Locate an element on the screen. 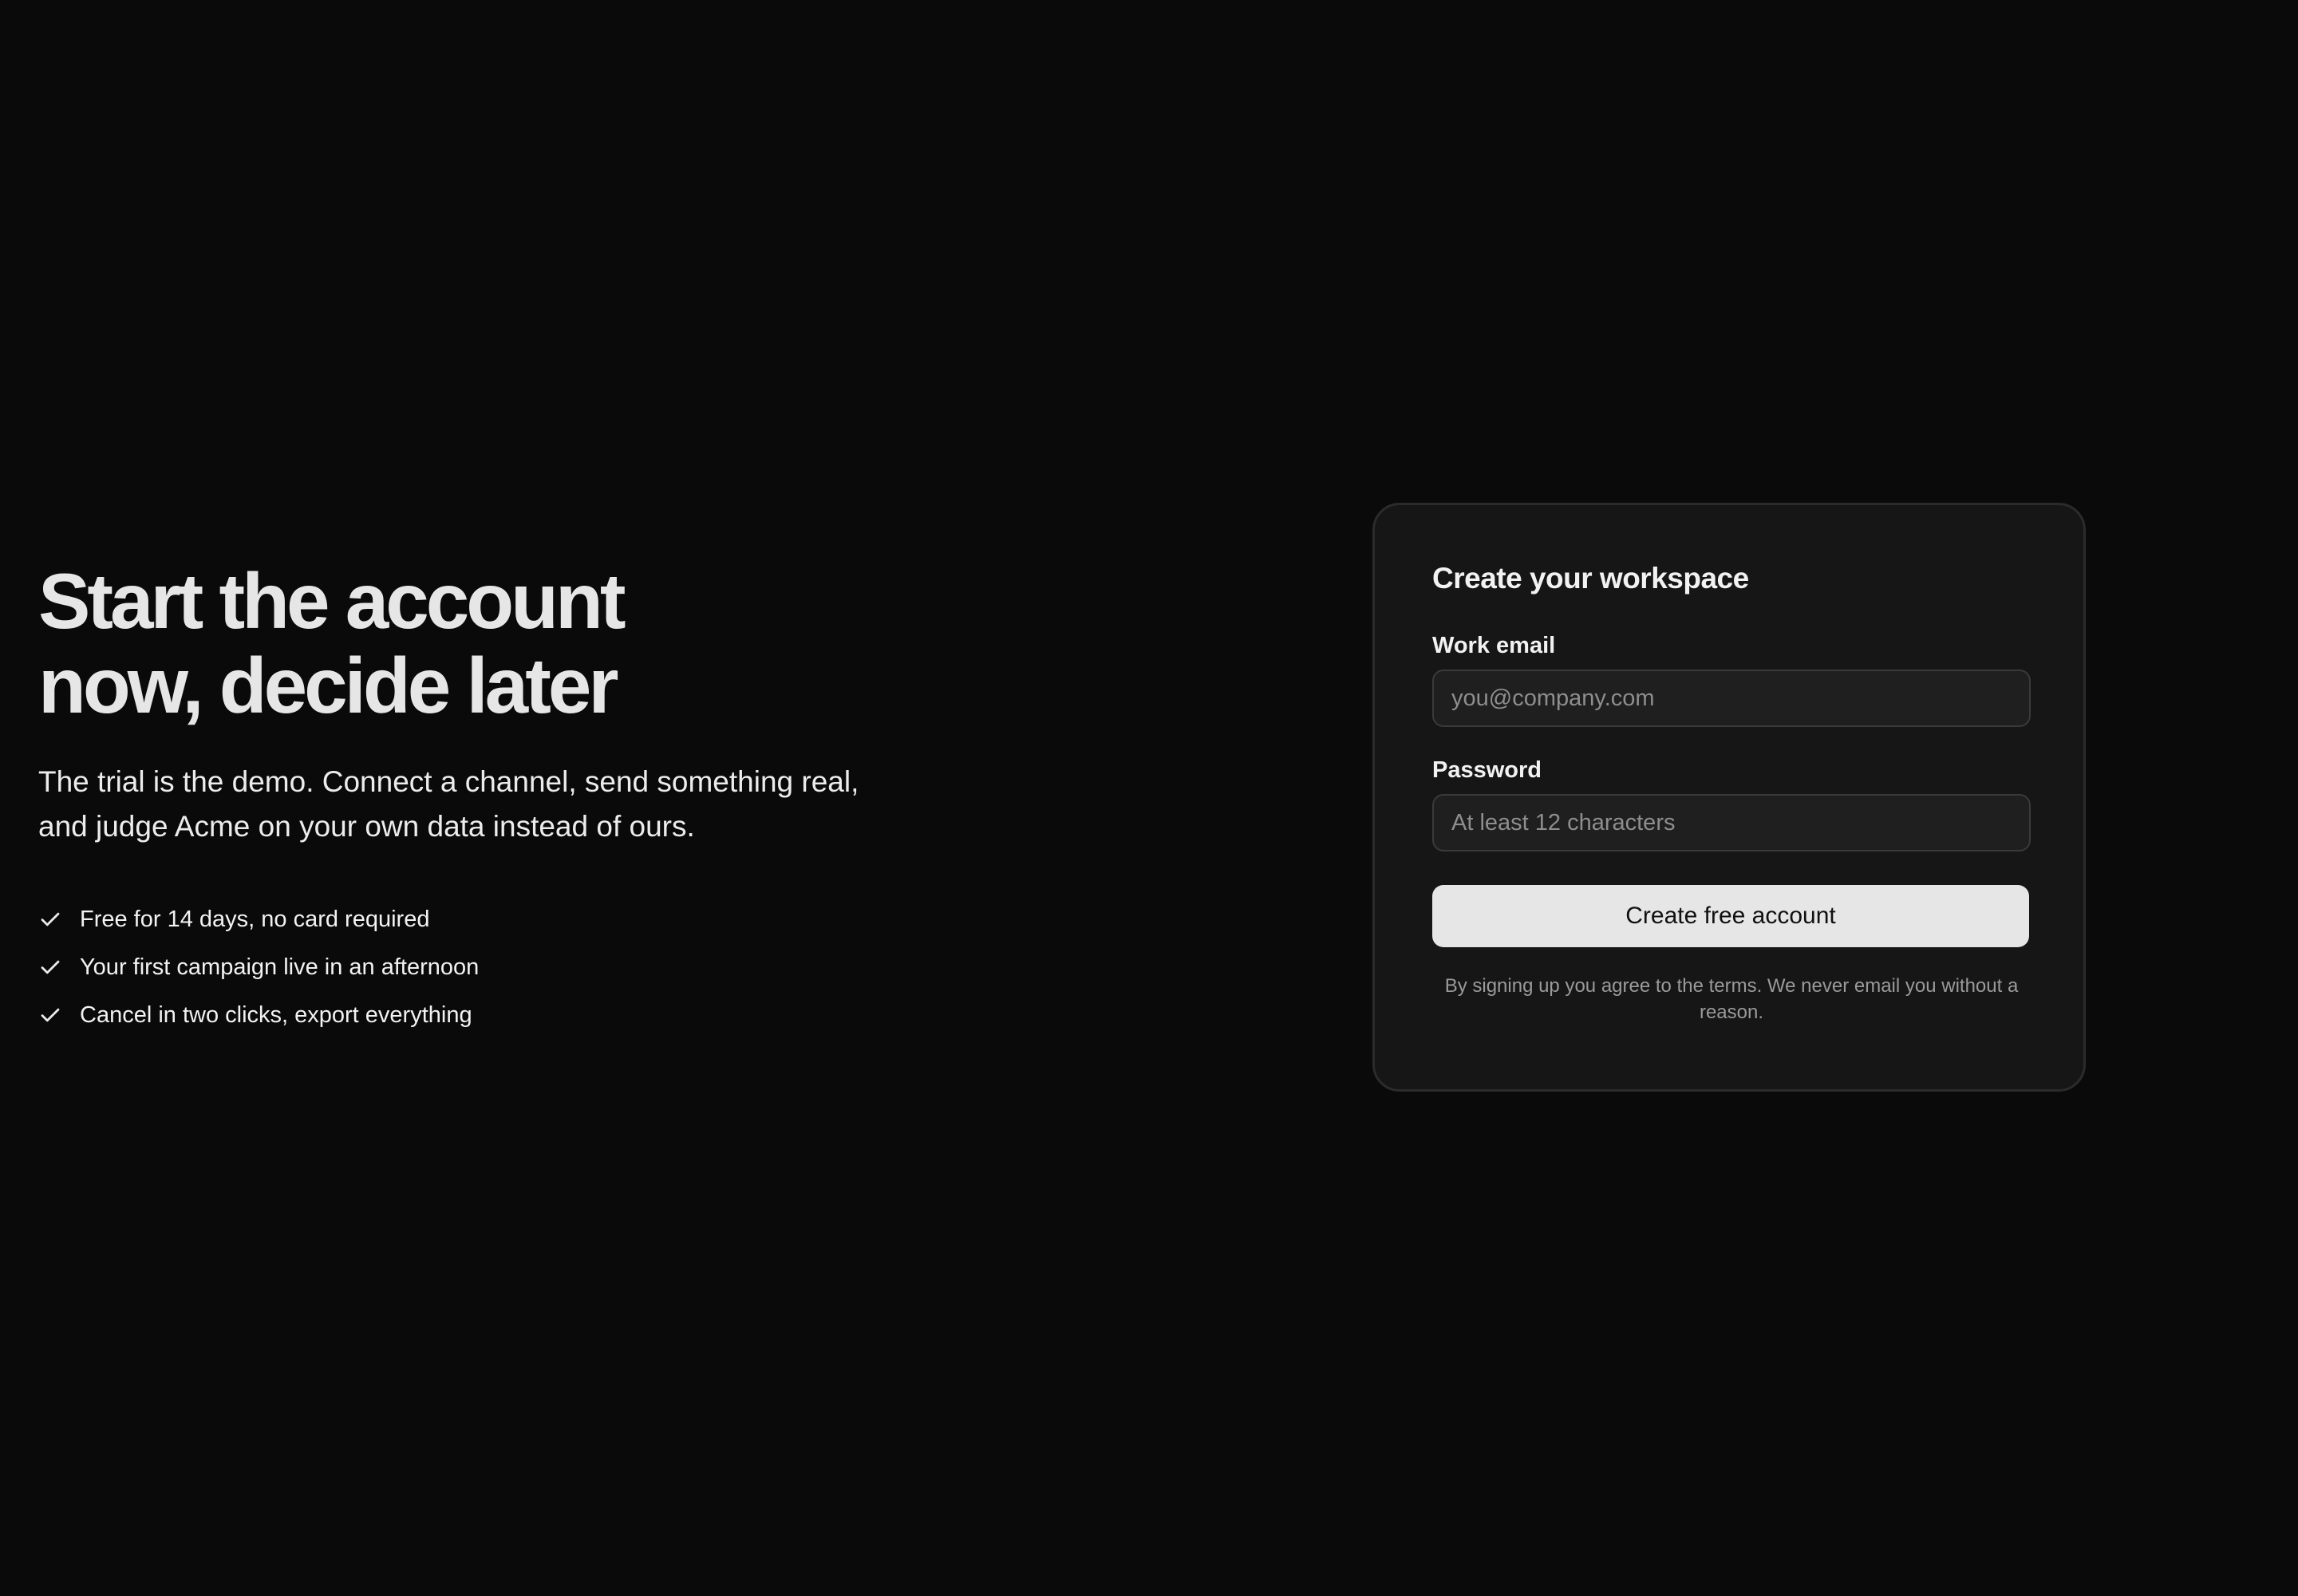  benefit-item: Your first campaign live in an afternoon is located at coordinates (477, 967).